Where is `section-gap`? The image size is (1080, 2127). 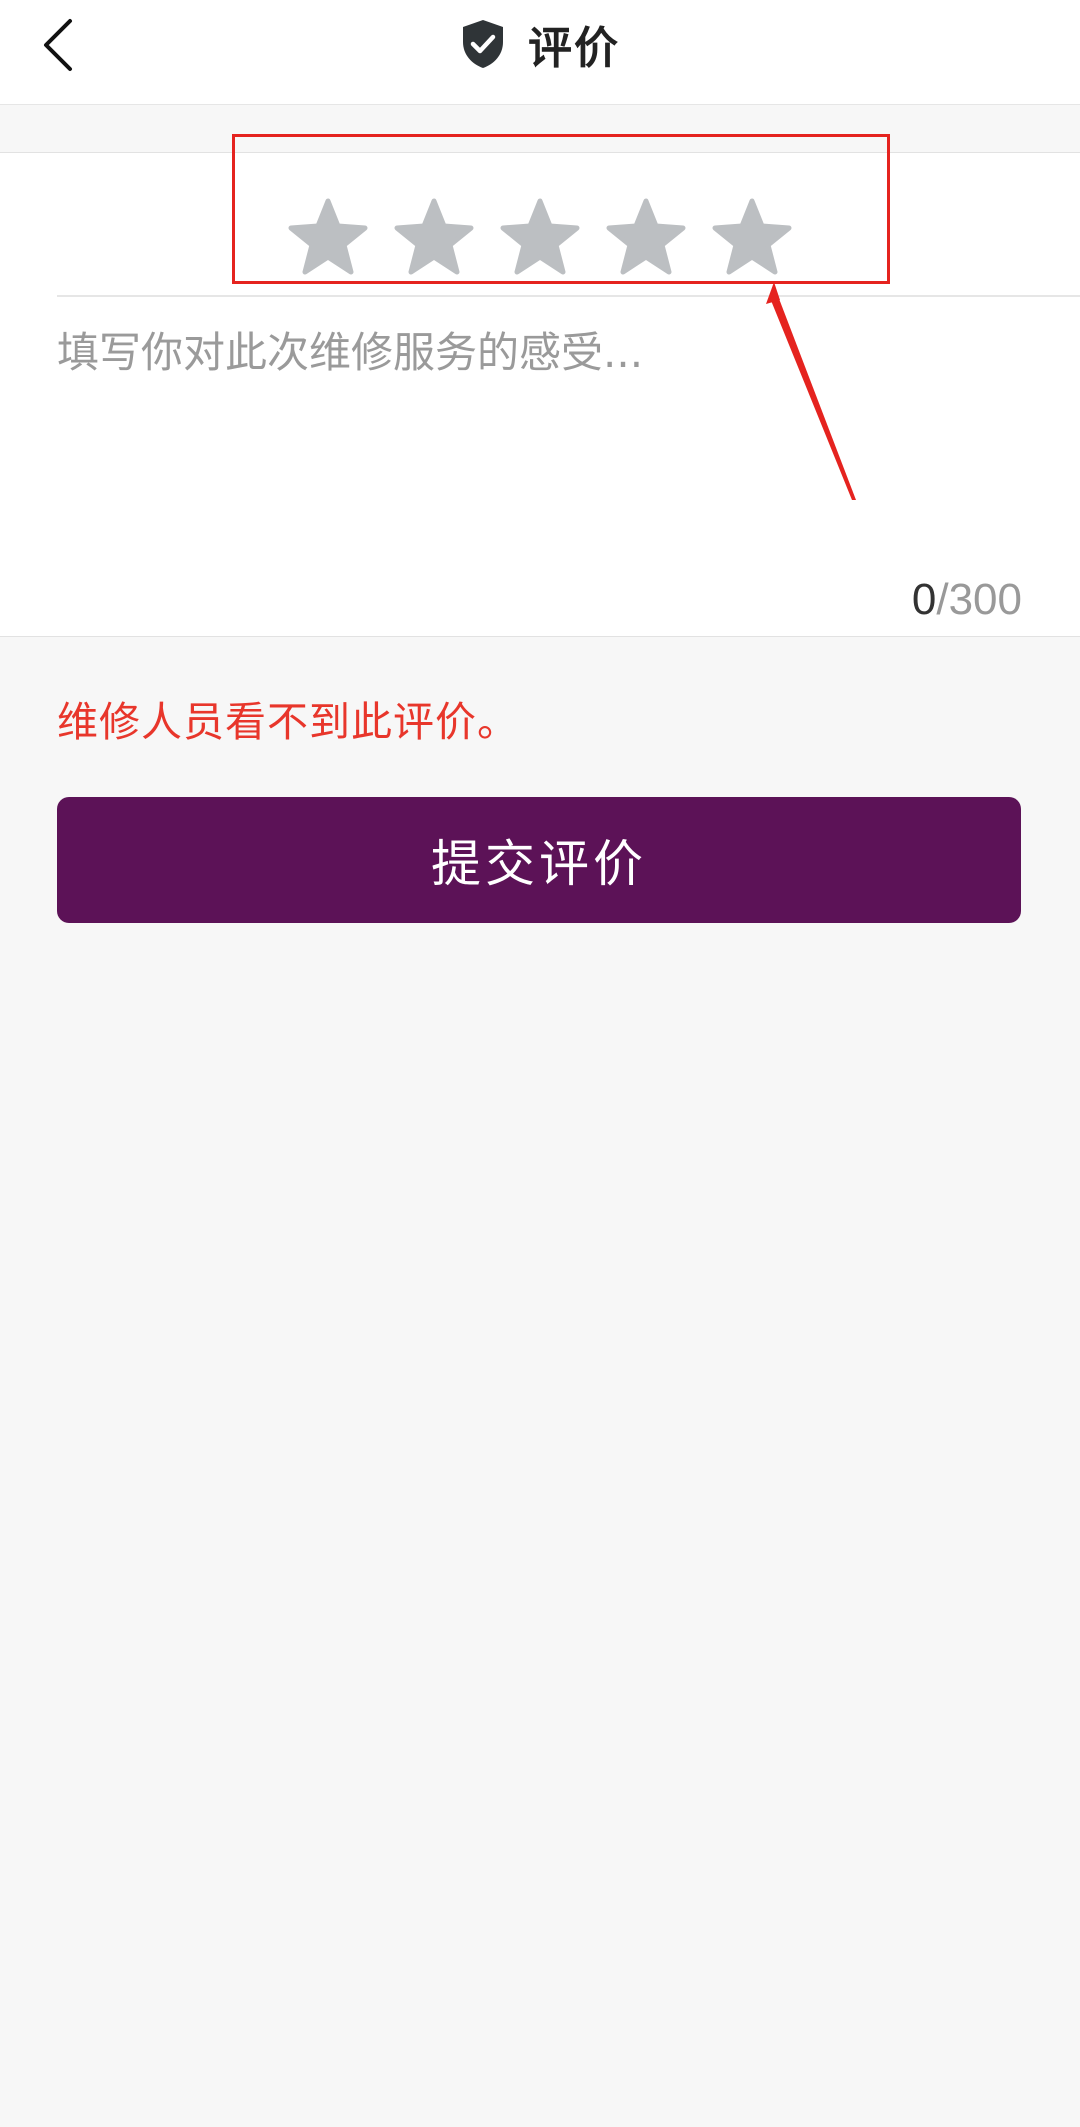 section-gap is located at coordinates (540, 129).